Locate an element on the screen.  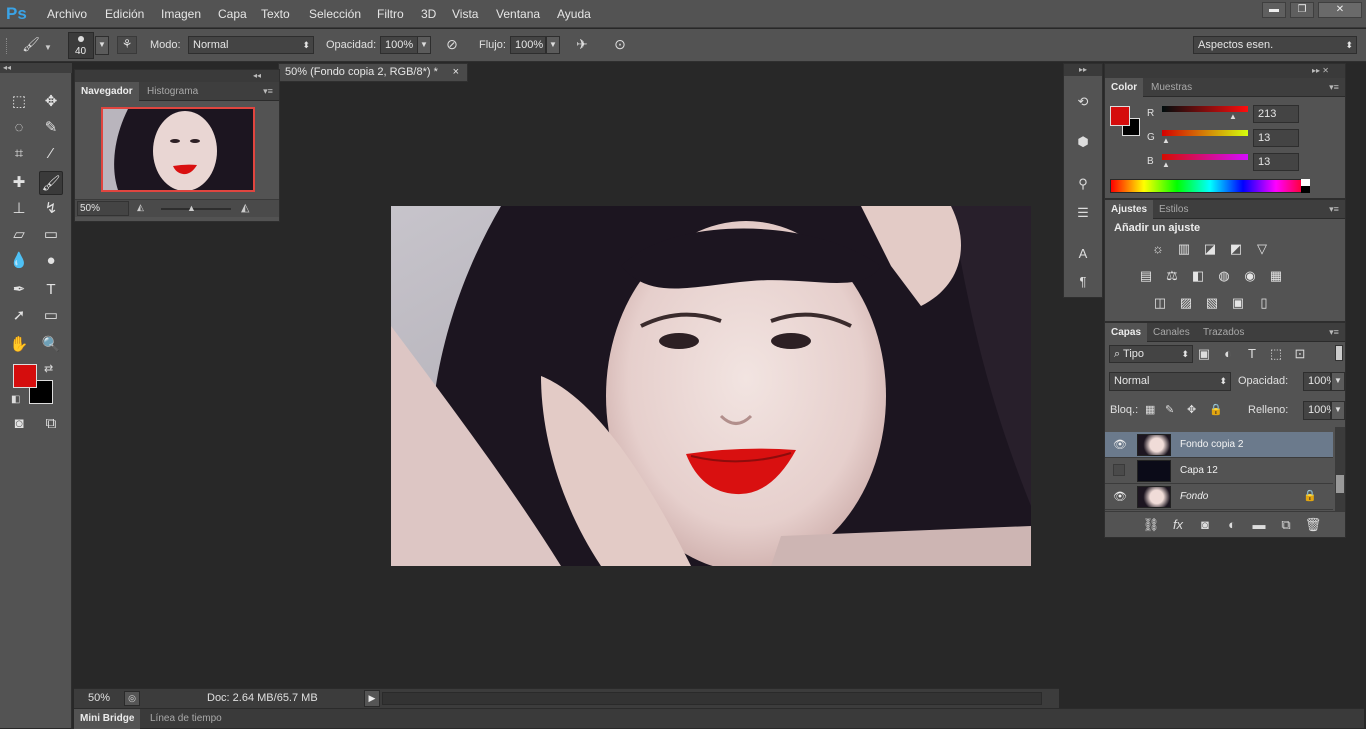
threshold-icon: ▧ is located at coordinates (1212, 303).